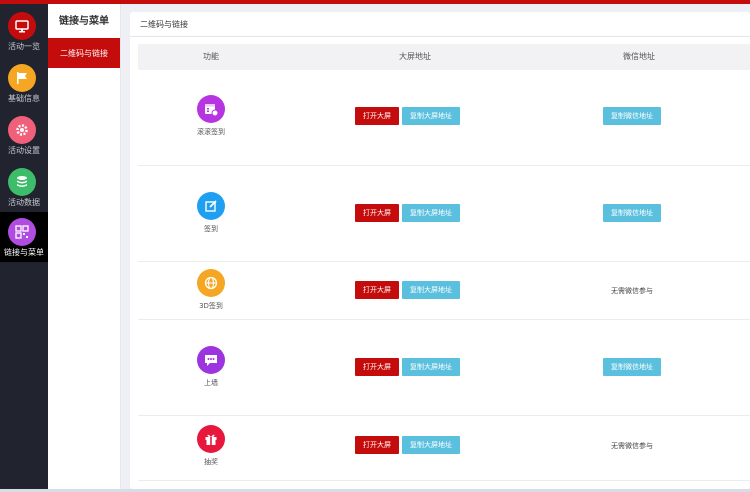 This screenshot has width=750, height=492. I want to click on globe-icon, so click(211, 283).